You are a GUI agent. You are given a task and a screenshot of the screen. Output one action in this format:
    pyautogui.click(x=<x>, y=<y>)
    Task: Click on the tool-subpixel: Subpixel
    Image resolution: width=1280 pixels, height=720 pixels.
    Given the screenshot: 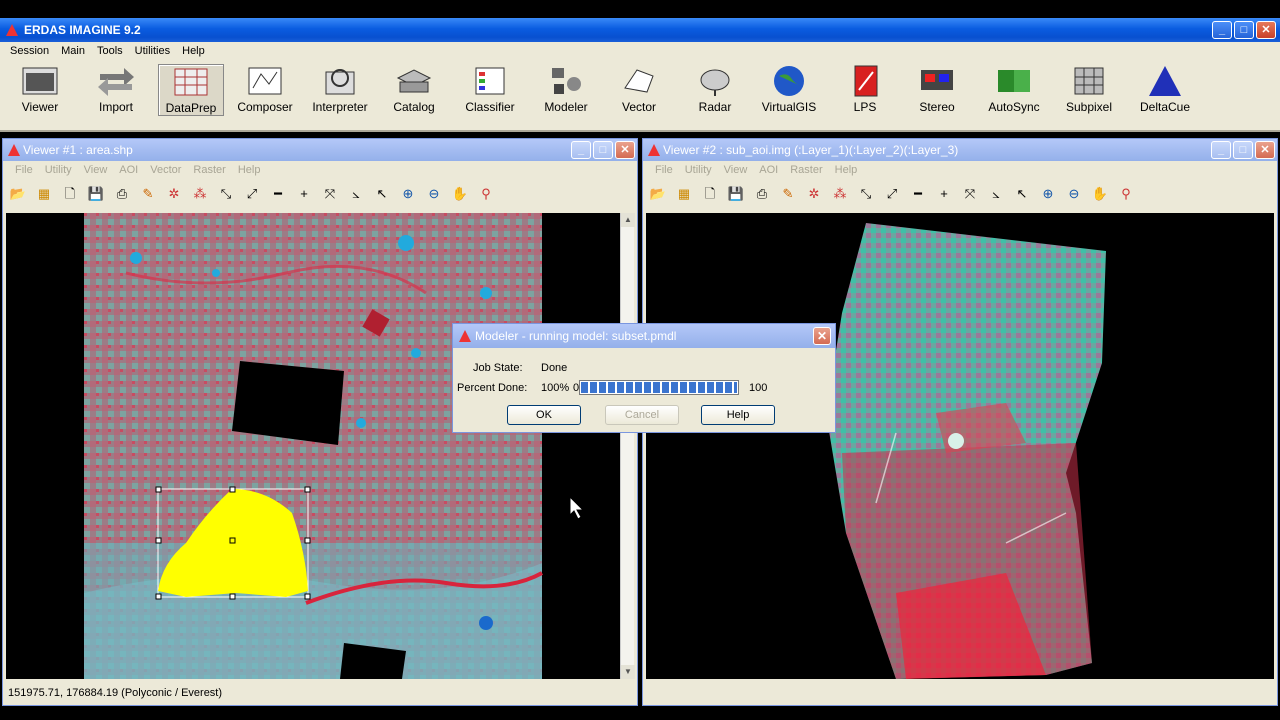 What is the action you would take?
    pyautogui.click(x=1089, y=90)
    